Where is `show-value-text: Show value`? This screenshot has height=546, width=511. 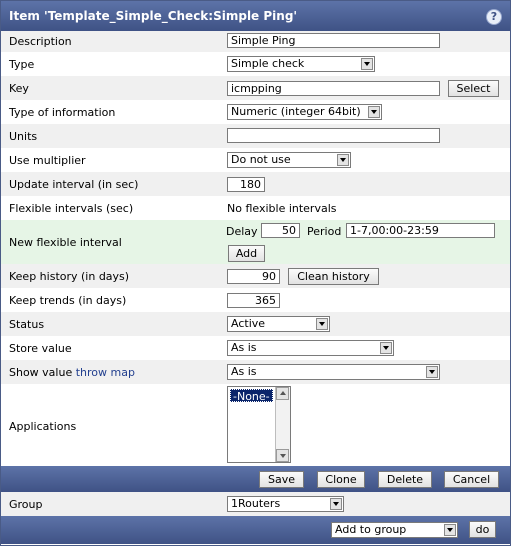 show-value-text: Show value is located at coordinates (41, 372).